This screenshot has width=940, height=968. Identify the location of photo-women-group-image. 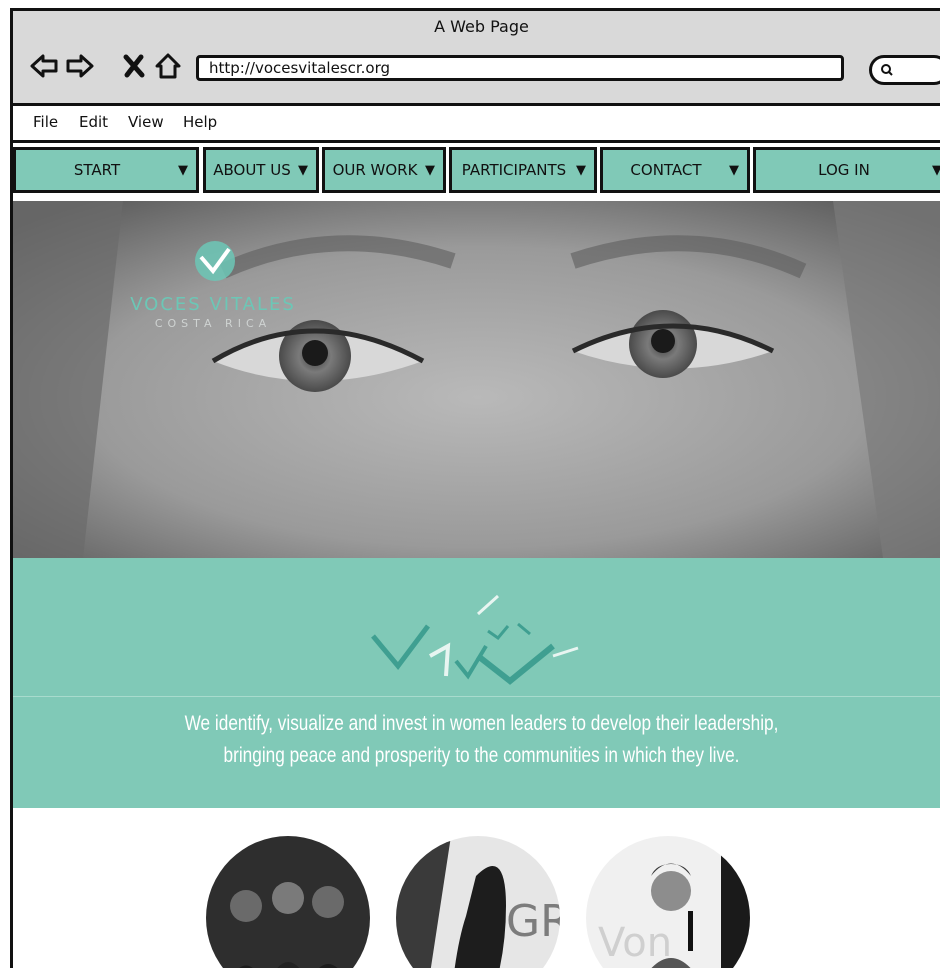
(288, 902).